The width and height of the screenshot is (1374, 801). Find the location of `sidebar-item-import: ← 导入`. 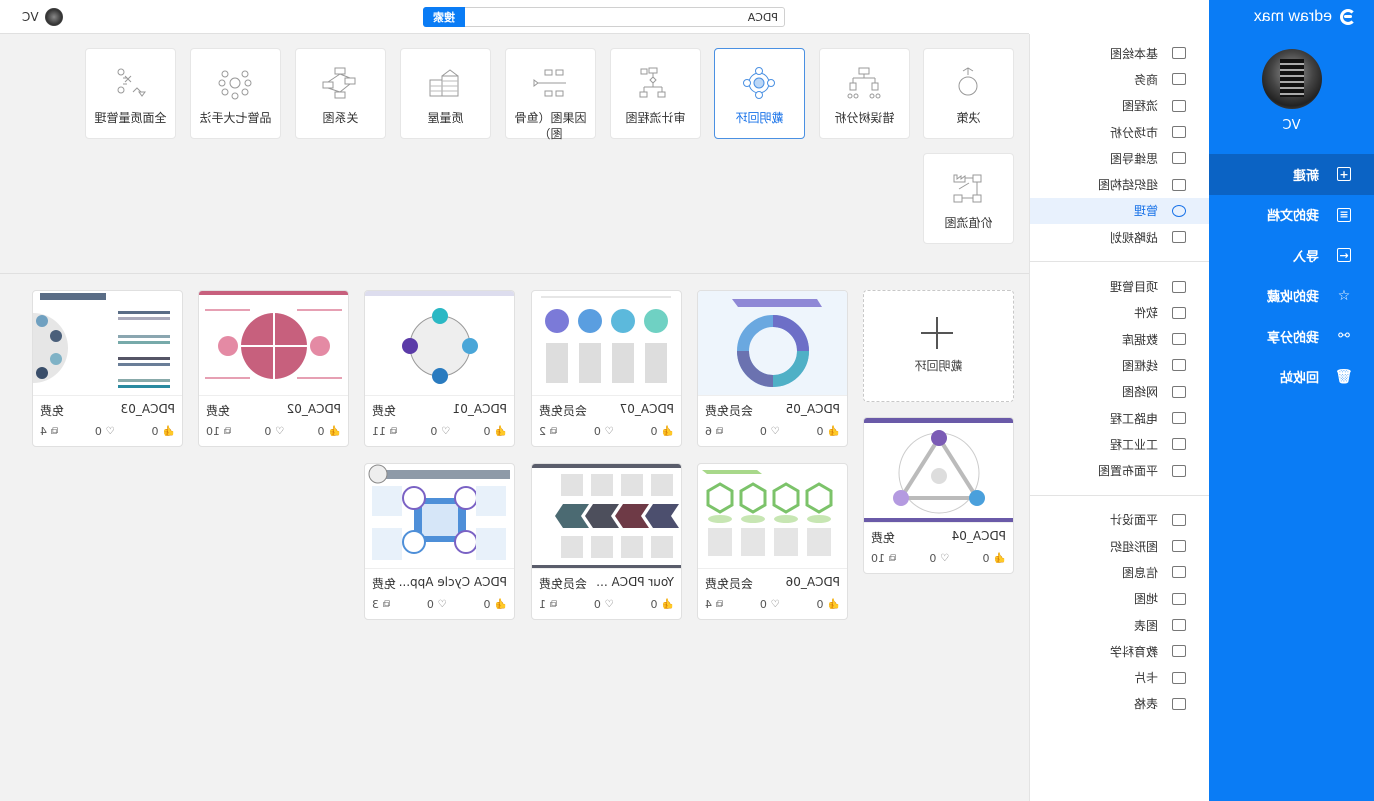

sidebar-item-import: ← 导入 is located at coordinates (1291, 255).